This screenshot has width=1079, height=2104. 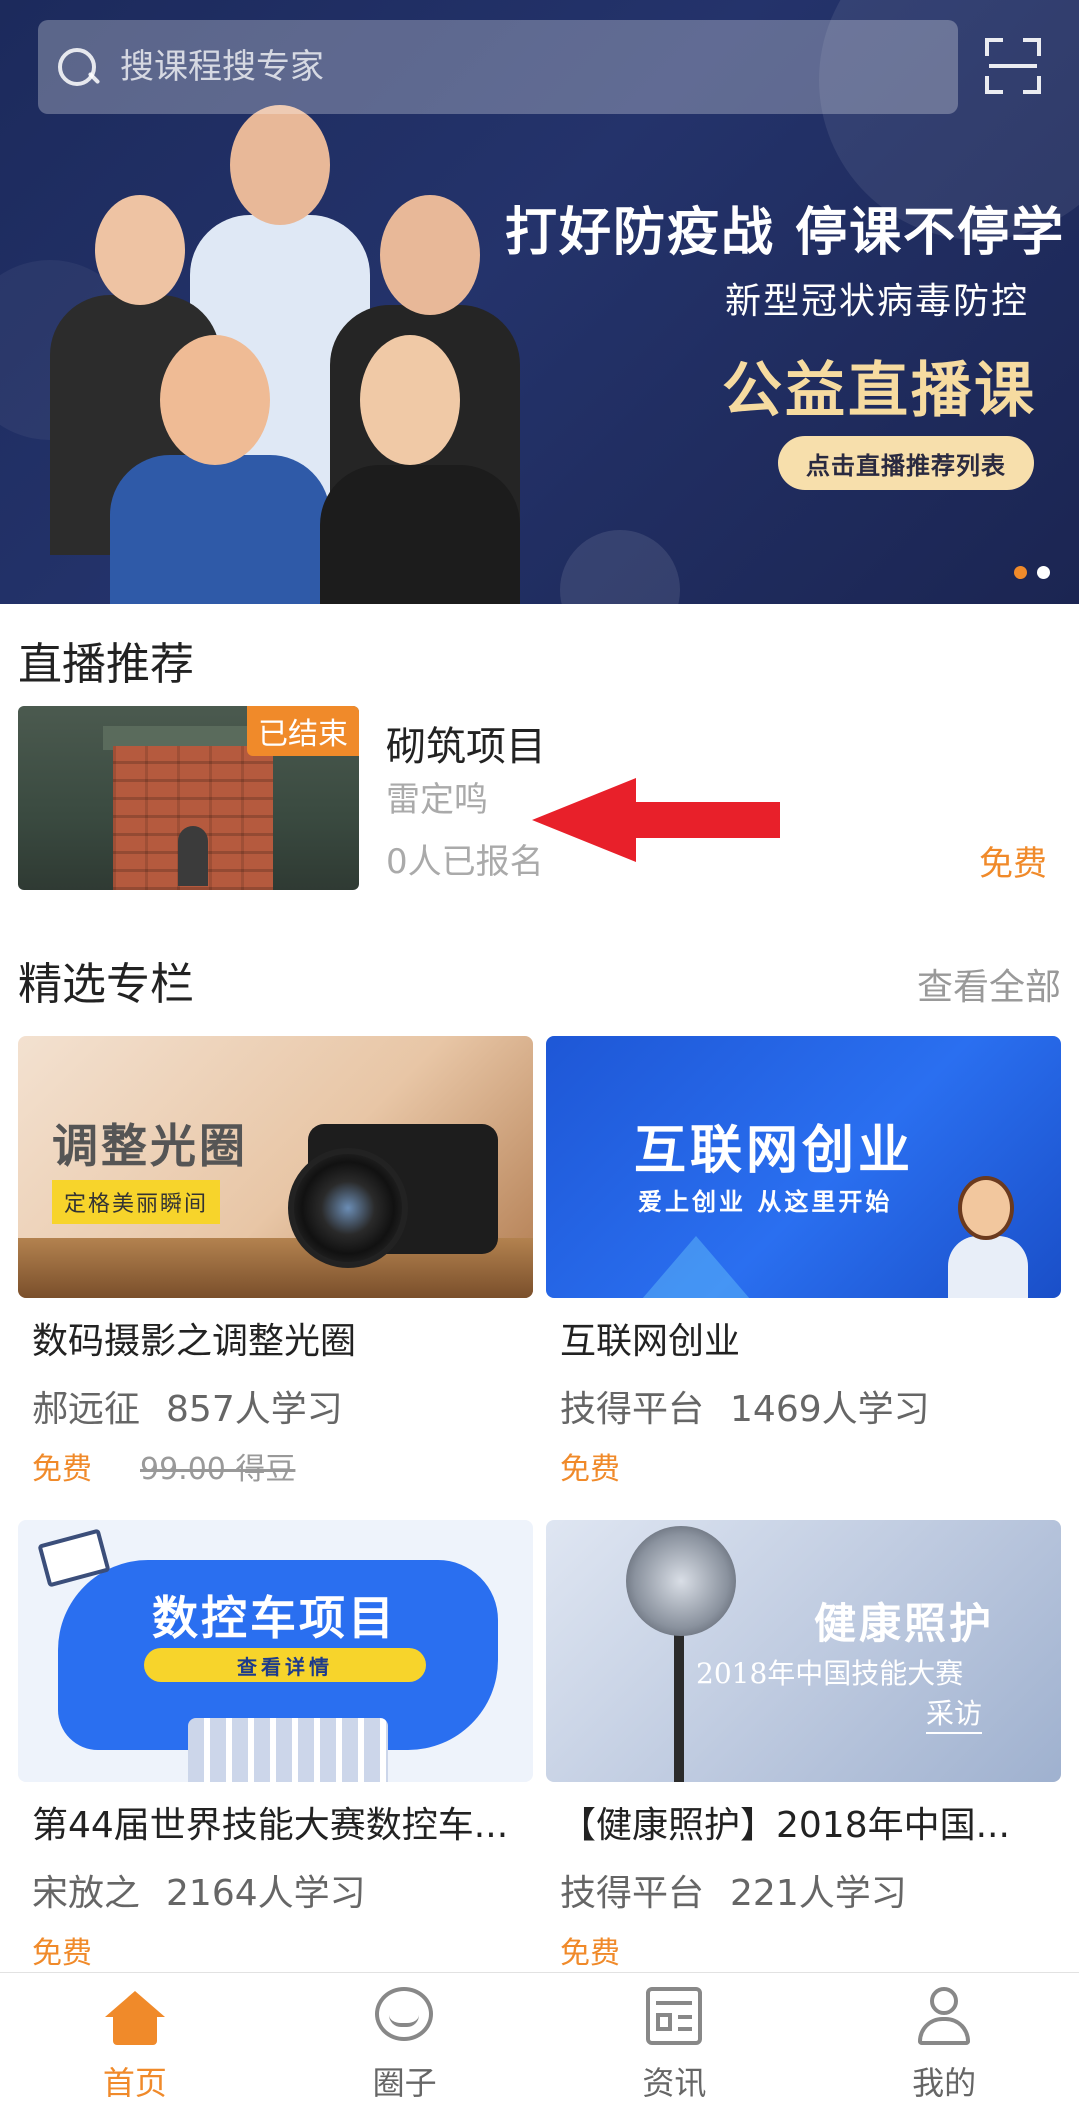 What do you see at coordinates (944, 2016) in the screenshot?
I see `user-icon` at bounding box center [944, 2016].